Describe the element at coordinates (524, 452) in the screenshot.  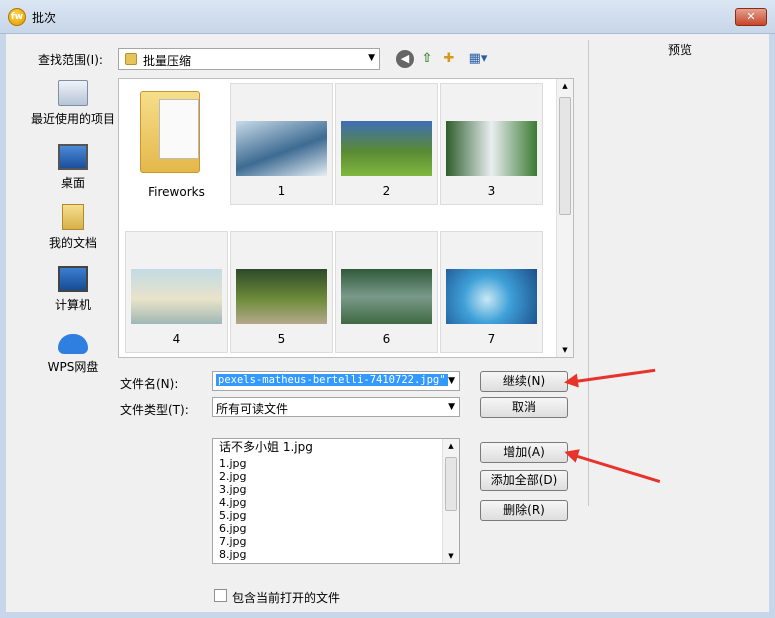
I see `add-button: 增加(A)` at that location.